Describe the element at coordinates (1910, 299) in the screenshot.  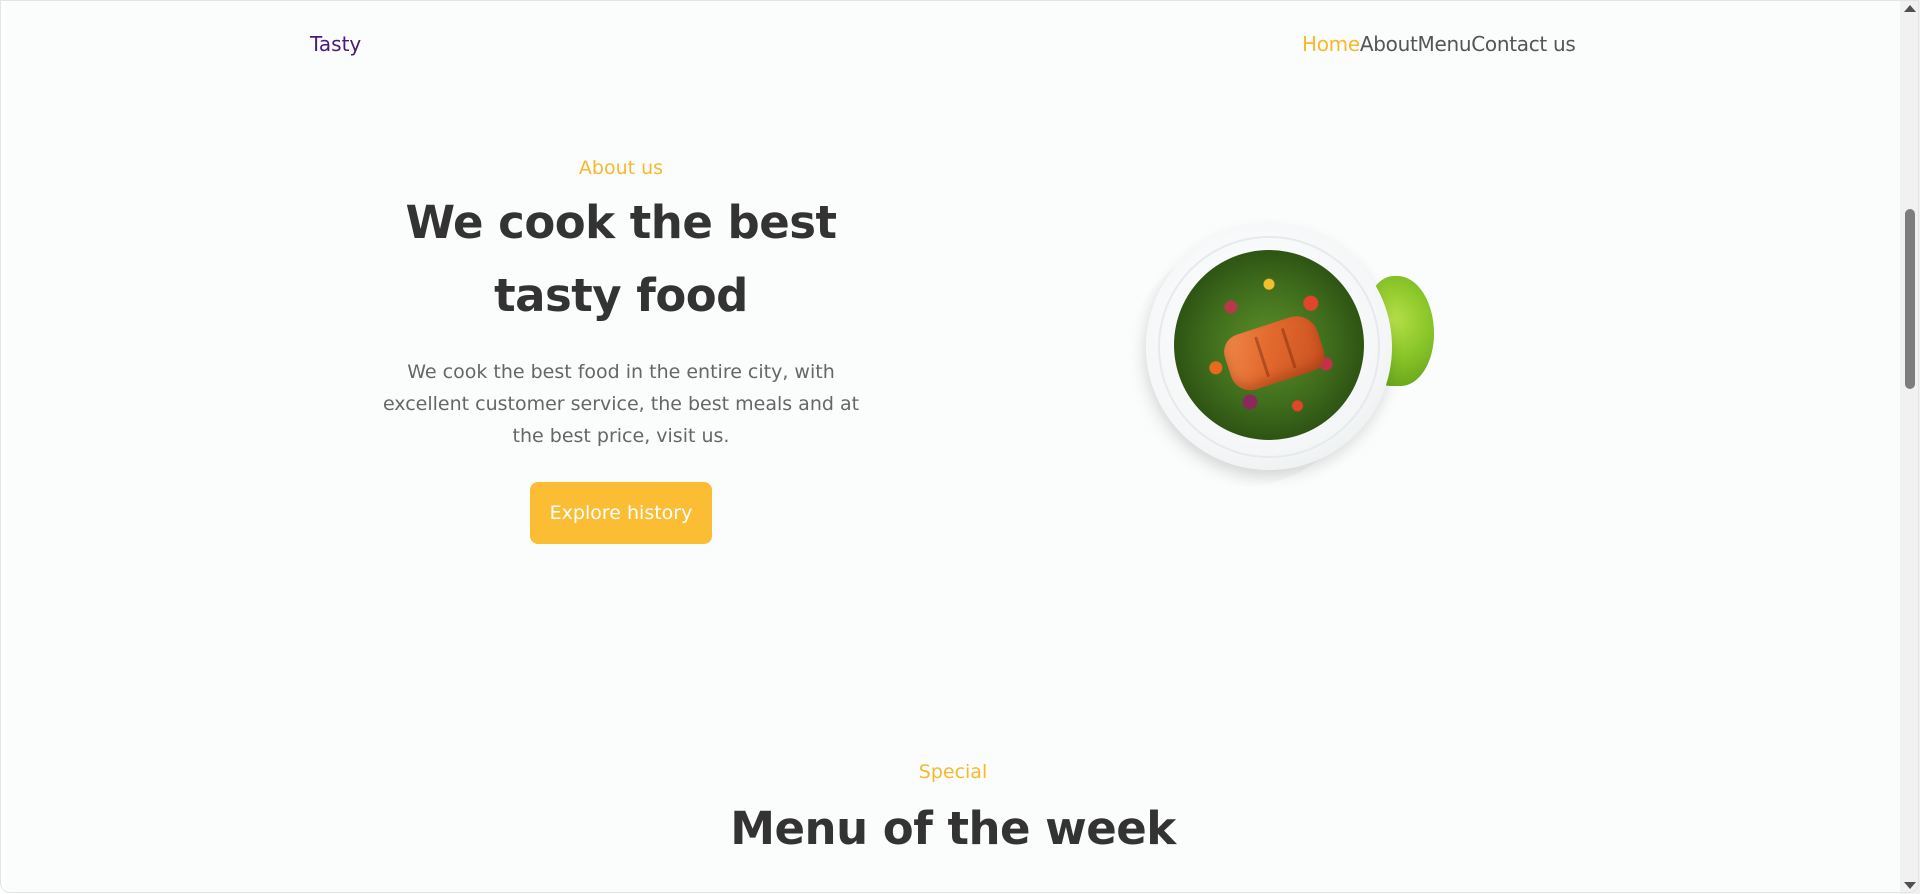
I see `scroll-thumb` at that location.